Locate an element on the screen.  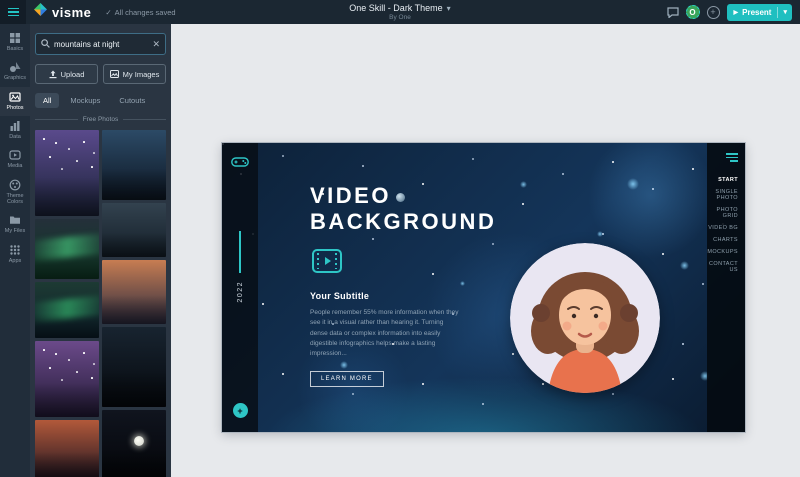
timeline-line is located at coordinates (240, 252).